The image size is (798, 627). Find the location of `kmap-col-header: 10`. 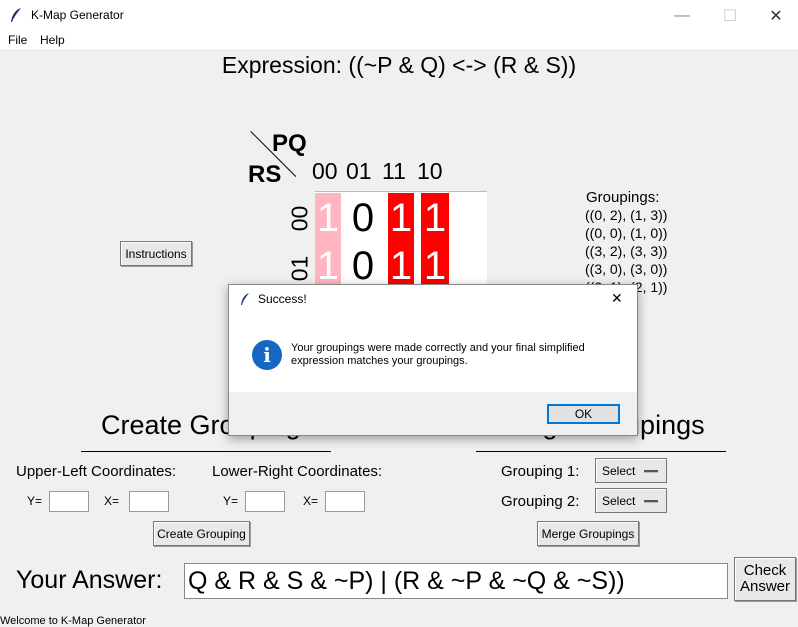

kmap-col-header: 10 is located at coordinates (430, 171).